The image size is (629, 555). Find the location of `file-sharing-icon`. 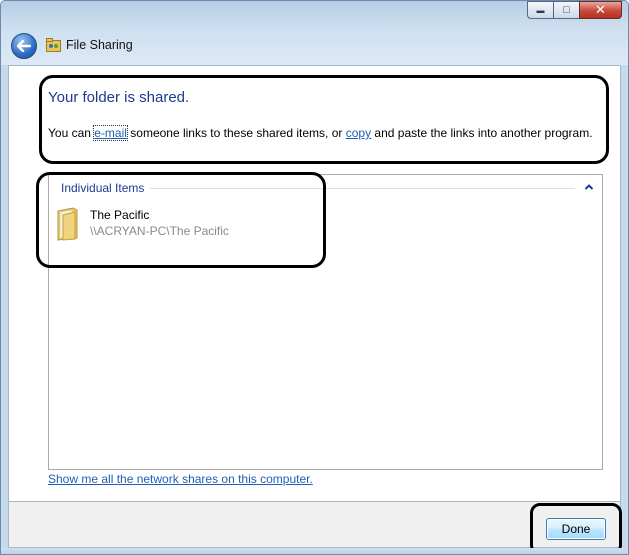

file-sharing-icon is located at coordinates (53, 45).